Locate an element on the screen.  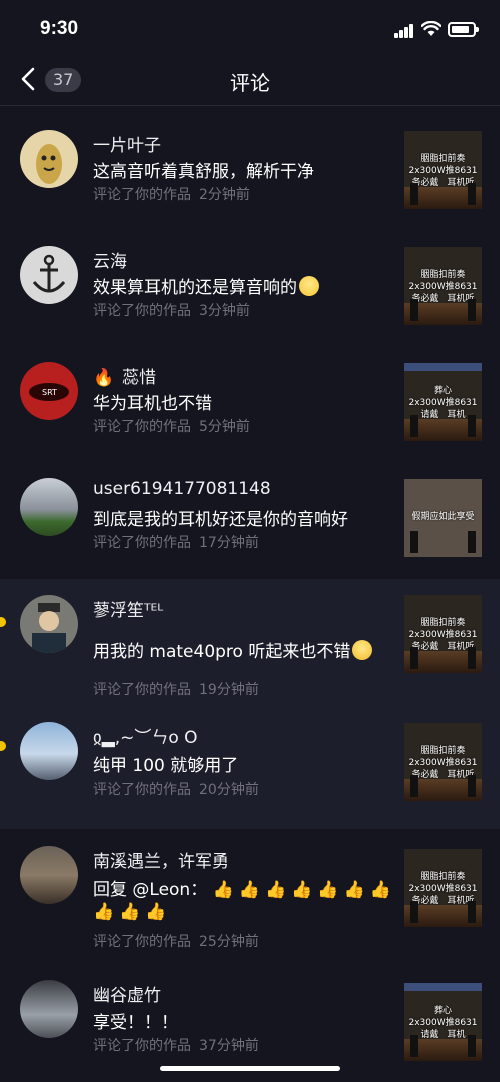
comment-meta: 评论了你的作品 25分钟前 is located at coordinates (176, 941).